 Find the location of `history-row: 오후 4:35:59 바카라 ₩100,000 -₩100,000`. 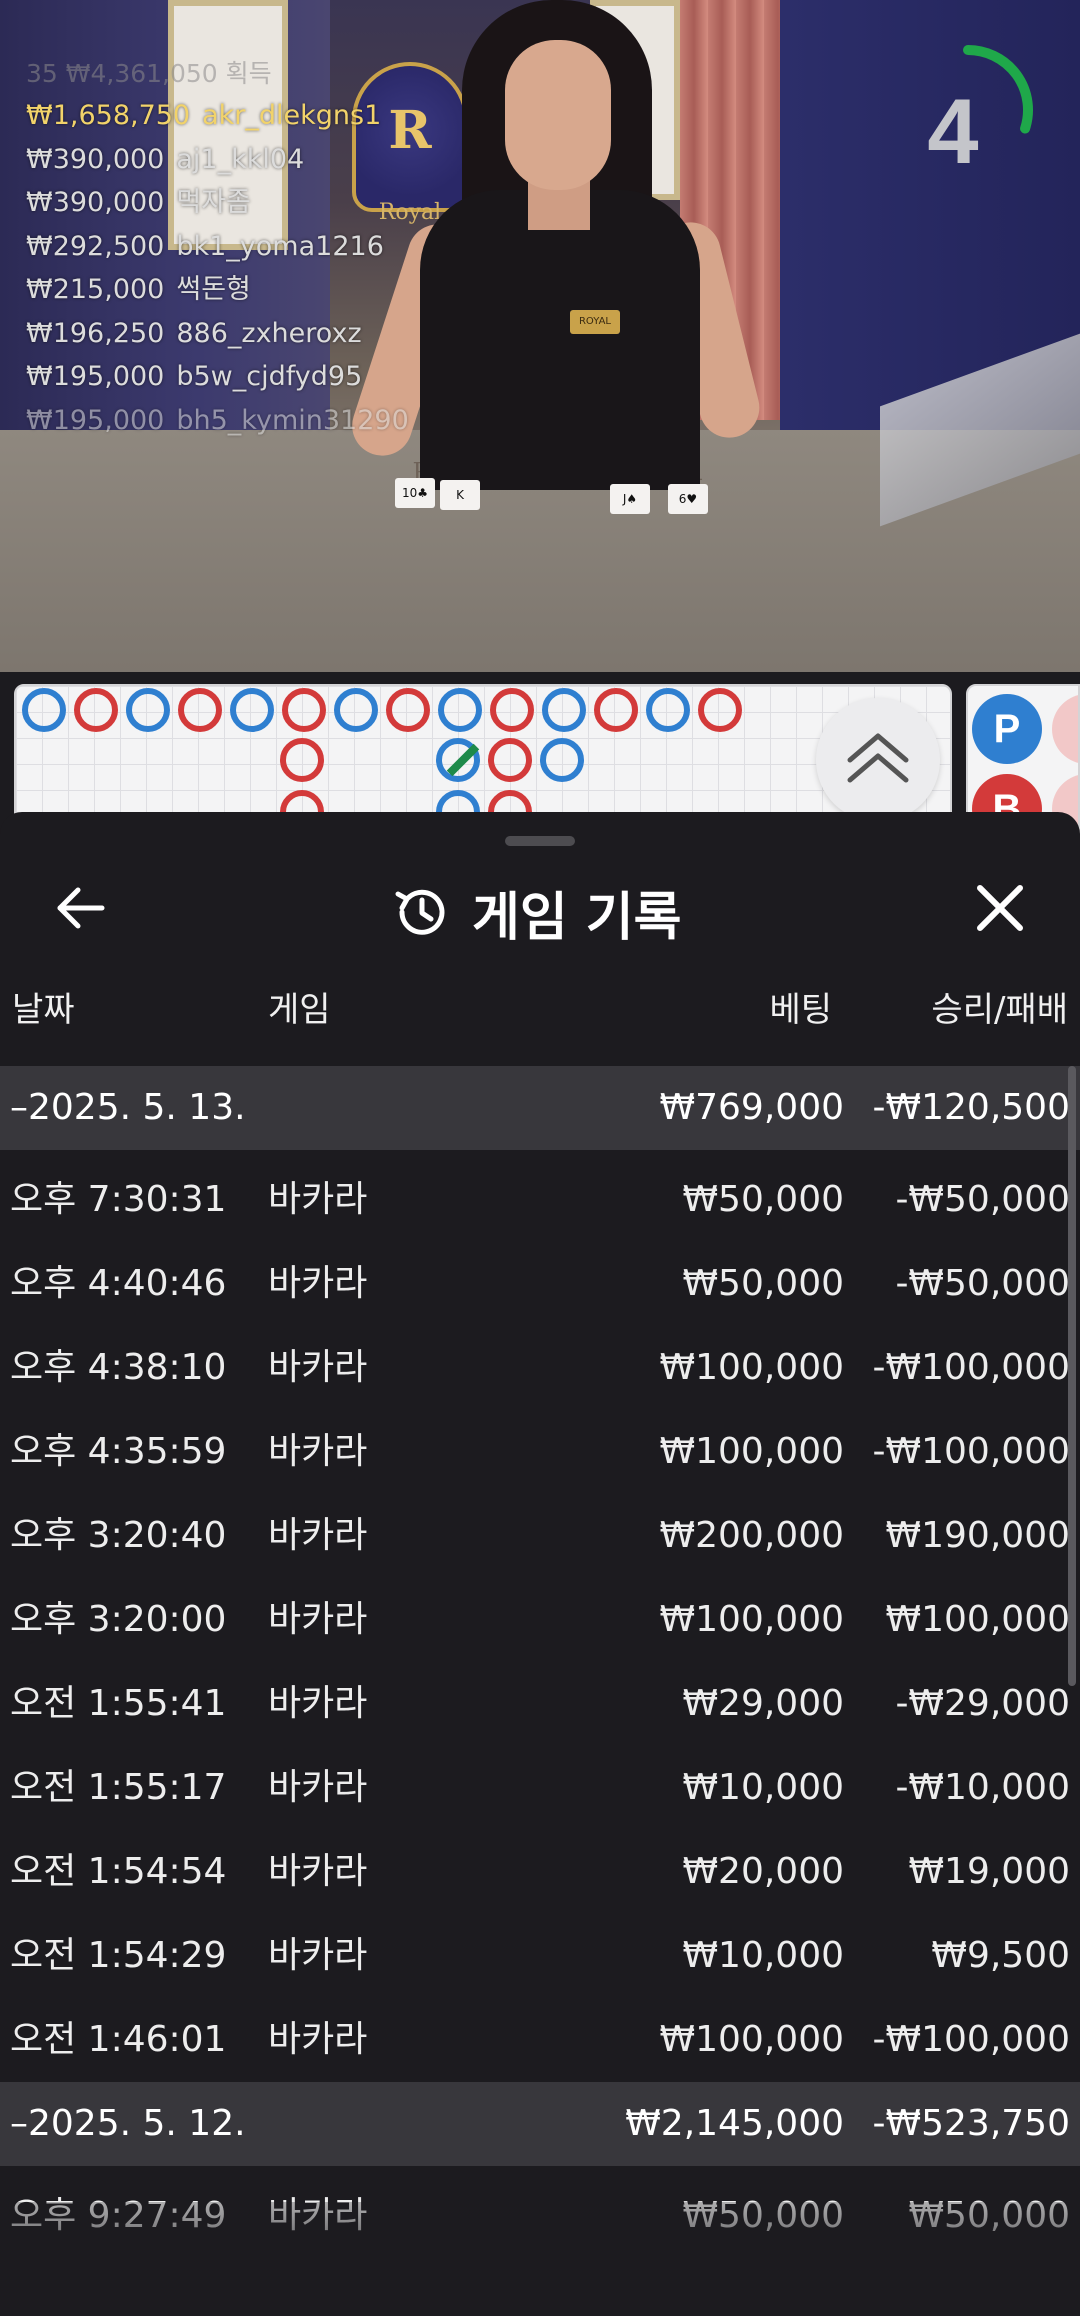

history-row: 오후 4:35:59 바카라 ₩100,000 -₩100,000 is located at coordinates (540, 1452).